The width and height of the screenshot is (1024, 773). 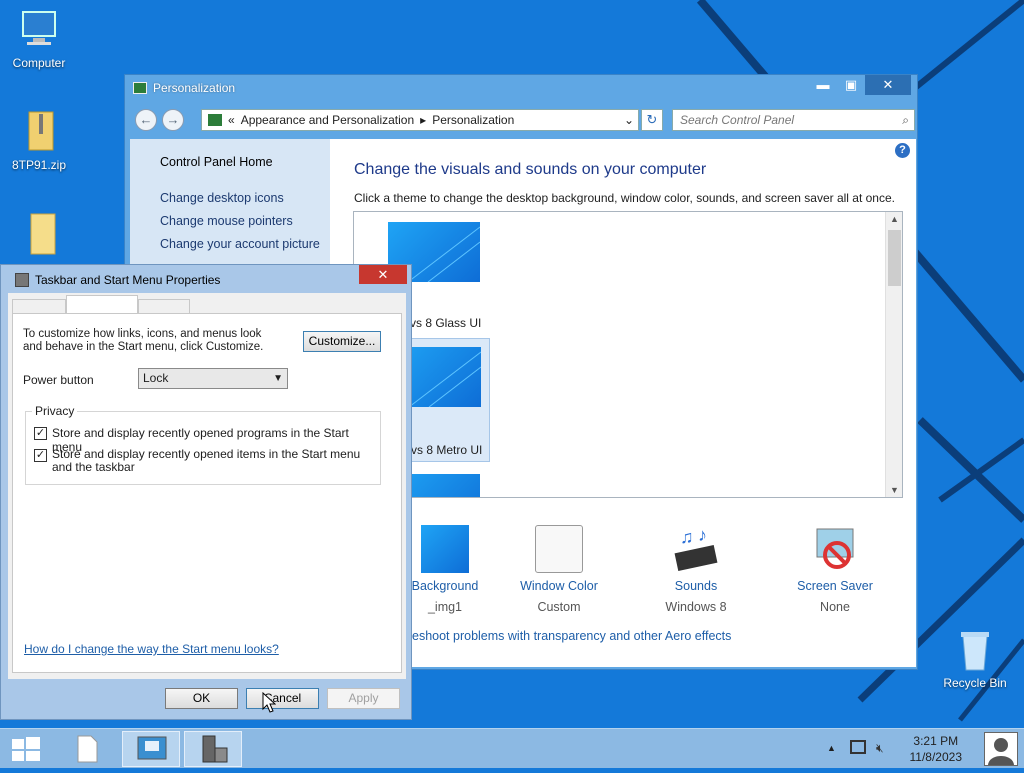 I want to click on window-title: Personalization, so click(x=184, y=88).